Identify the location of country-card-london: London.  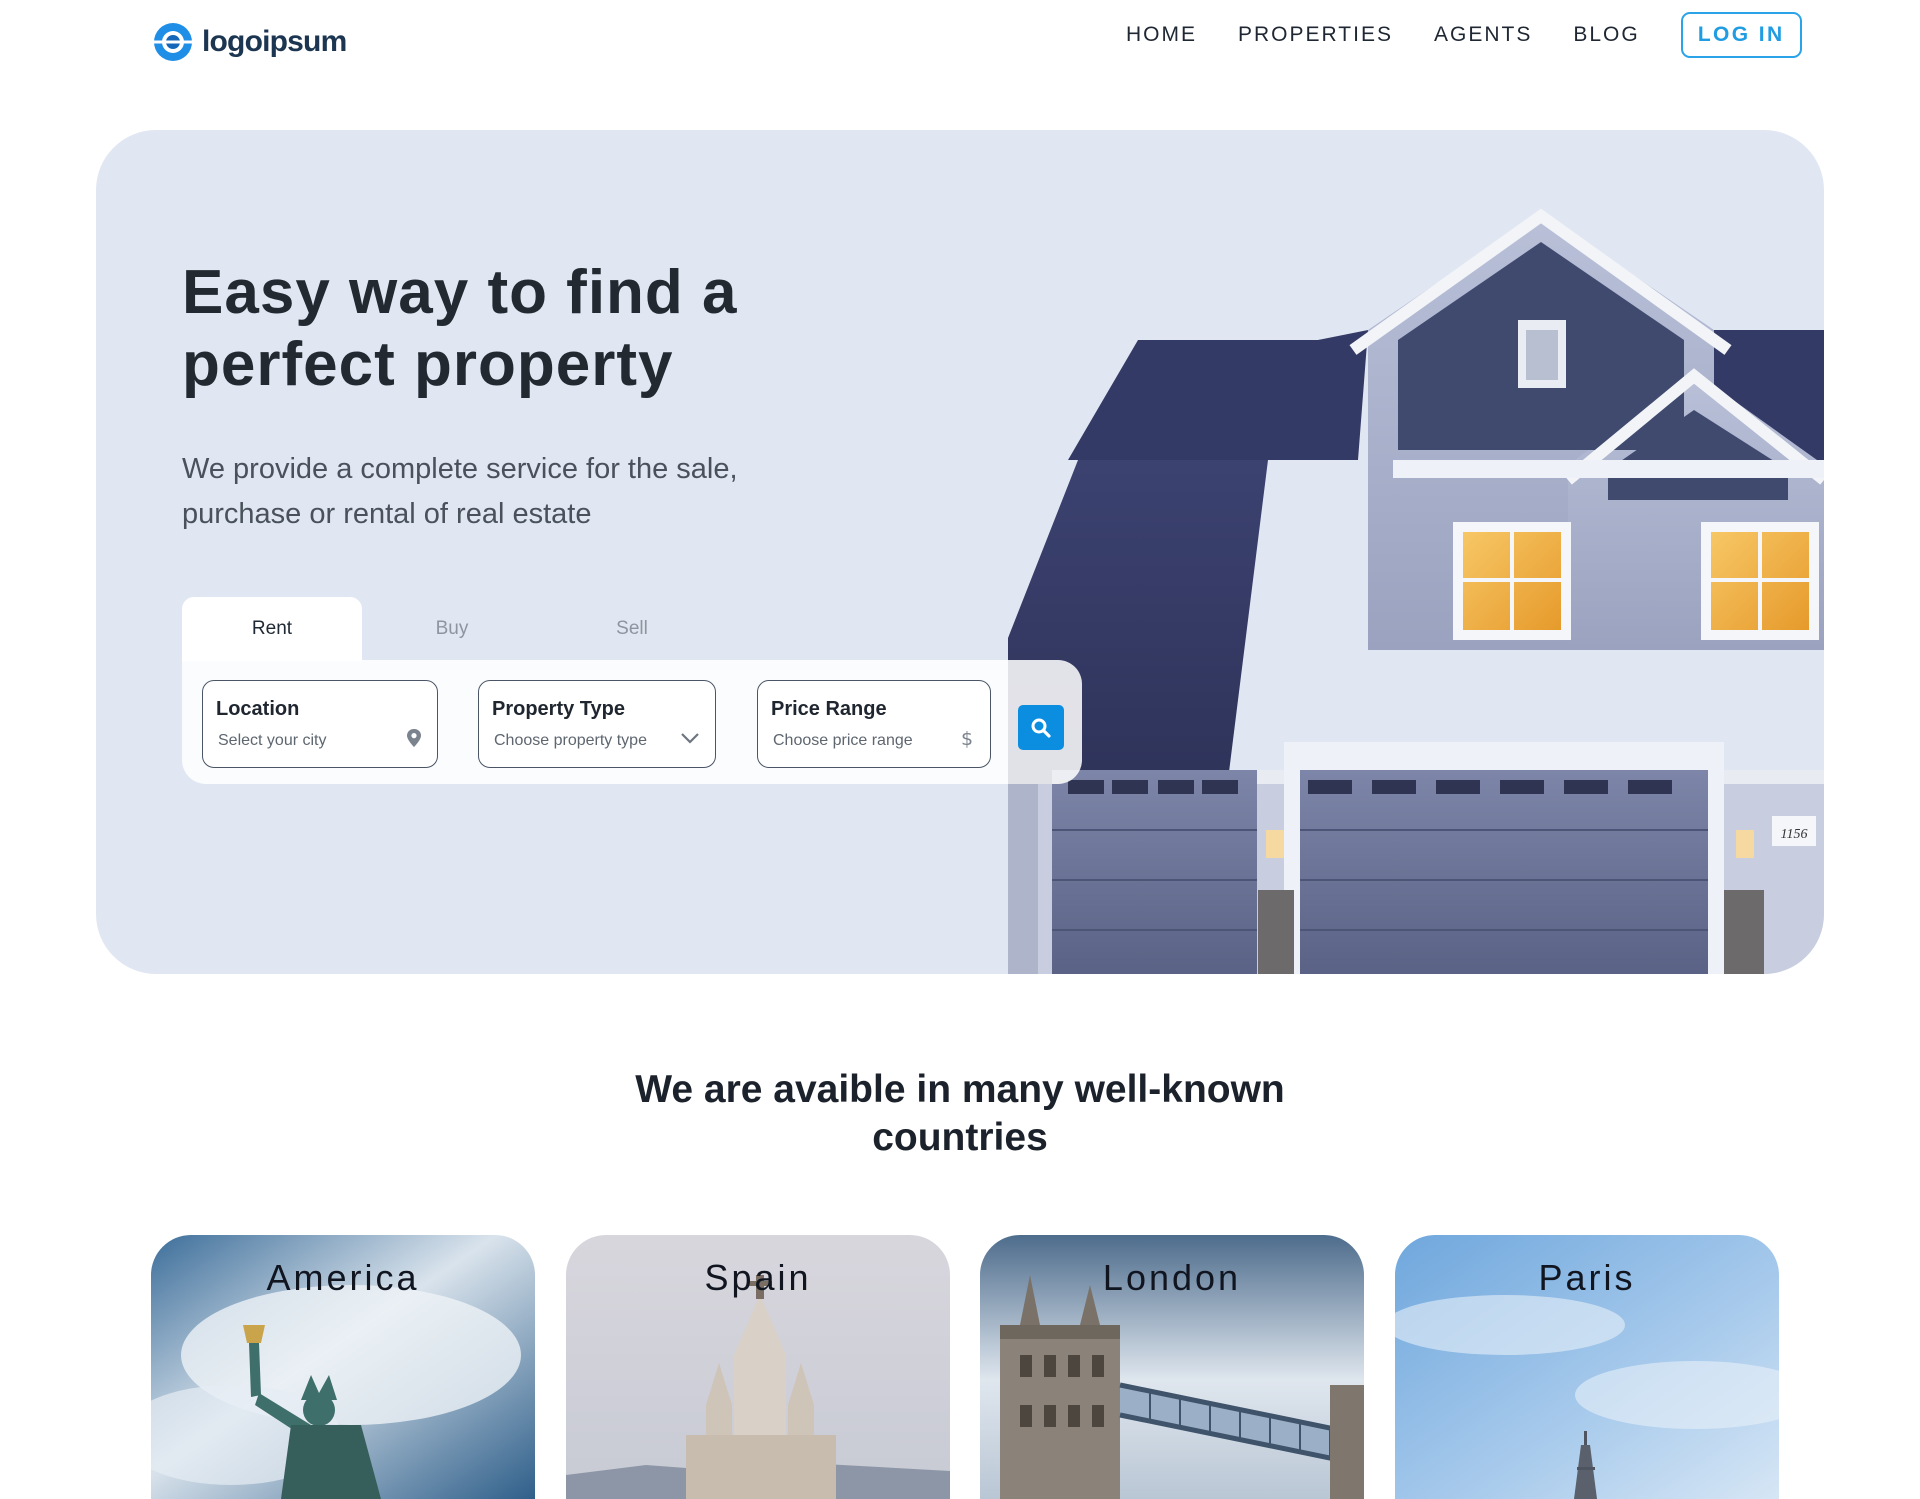
(1172, 1367).